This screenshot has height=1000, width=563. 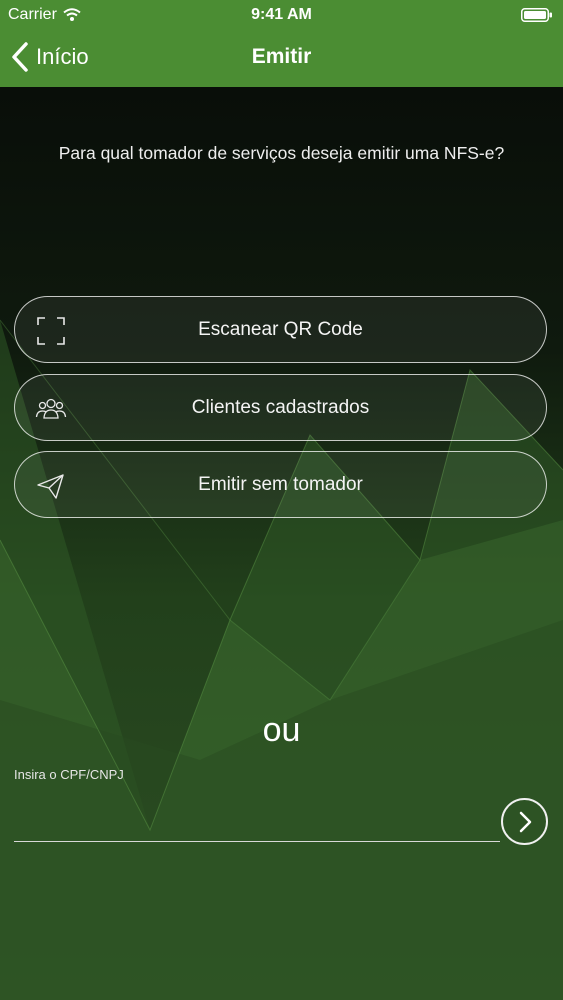 I want to click on registered-clients-label: Clientes cadastrados, so click(x=280, y=407).